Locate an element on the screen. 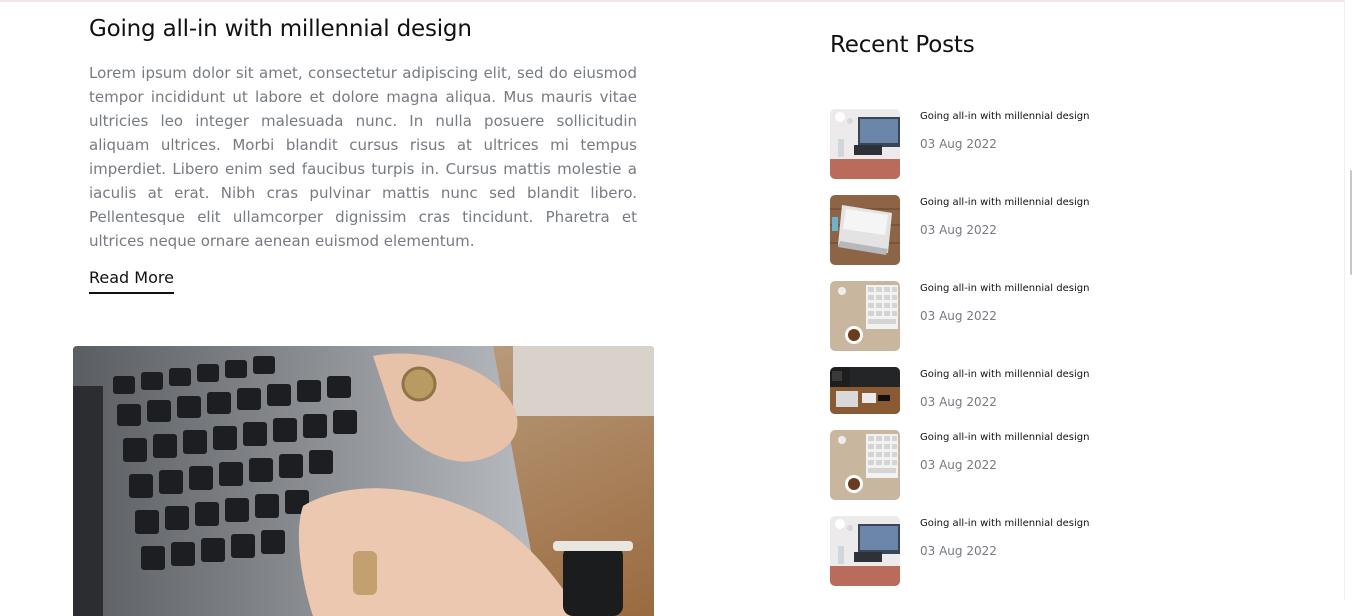 Image resolution: width=1352 pixels, height=616 pixels. post-title: Going all-in with millennial design is located at coordinates (280, 29).